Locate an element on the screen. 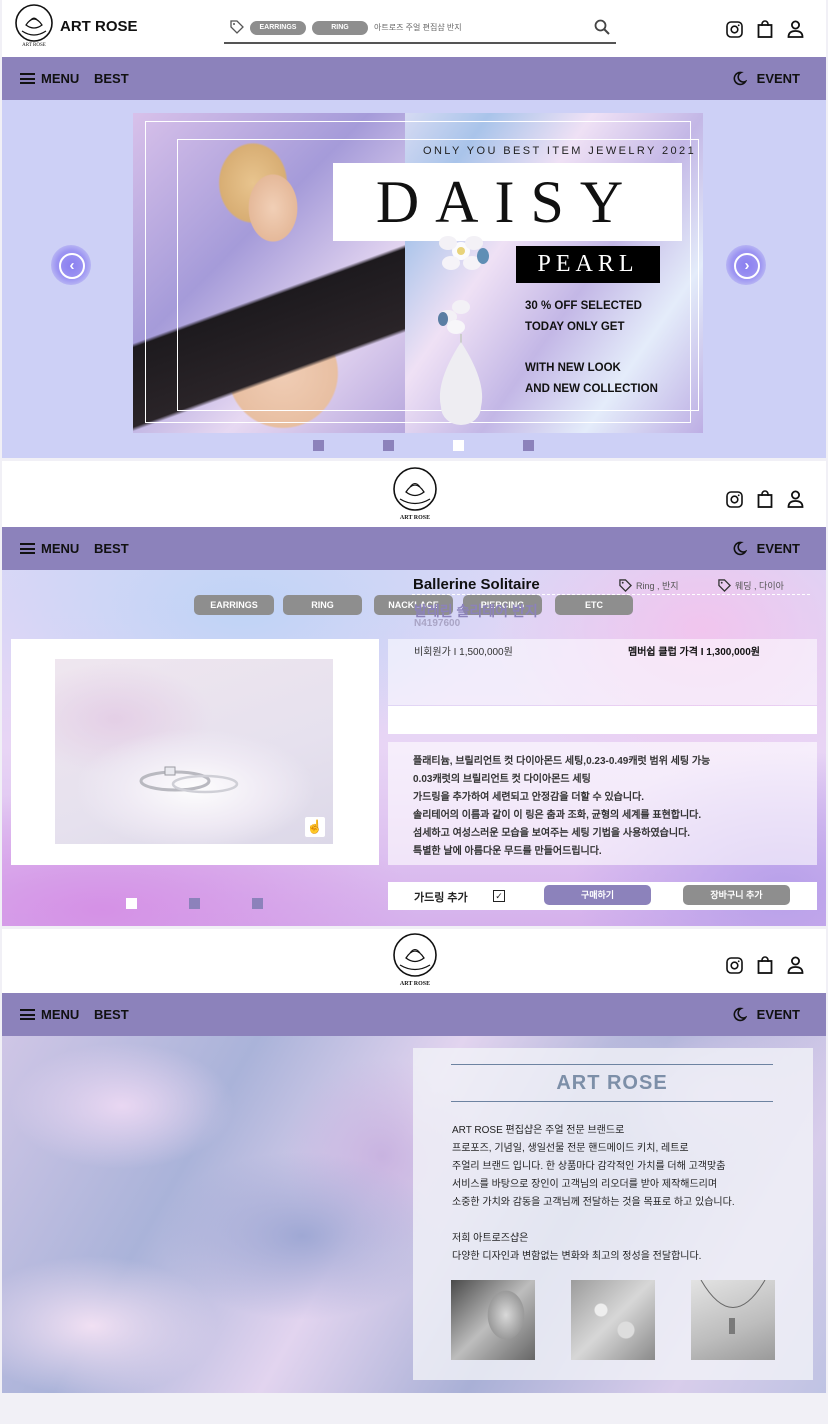  search-input: 아트로즈 주얼 편집샵 반지 is located at coordinates (418, 27).